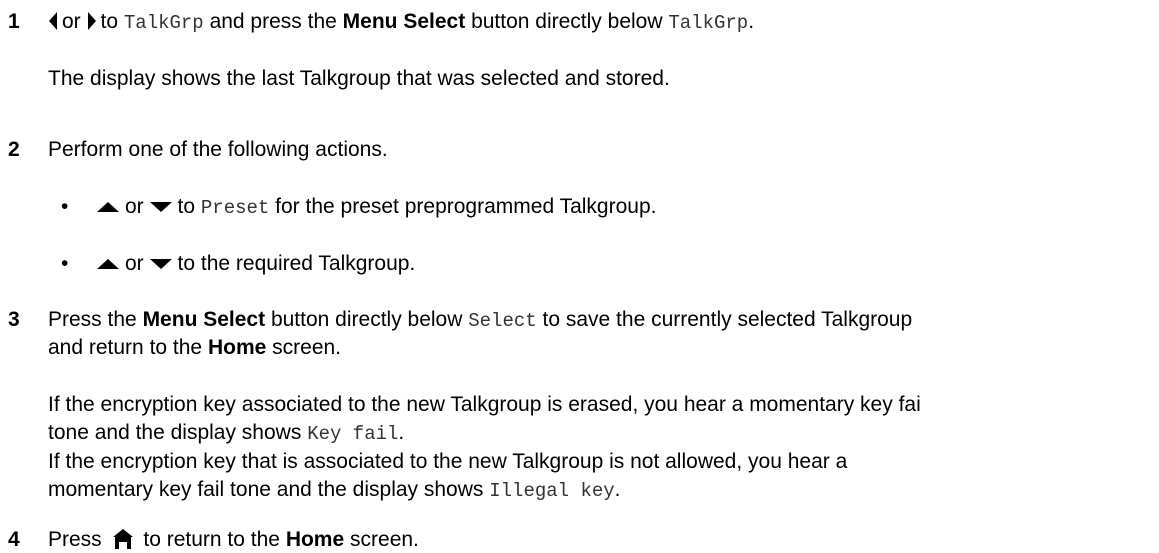 The height and width of the screenshot is (553, 1159). I want to click on bullet-2-rest: to the required Talkgroup., so click(296, 263).